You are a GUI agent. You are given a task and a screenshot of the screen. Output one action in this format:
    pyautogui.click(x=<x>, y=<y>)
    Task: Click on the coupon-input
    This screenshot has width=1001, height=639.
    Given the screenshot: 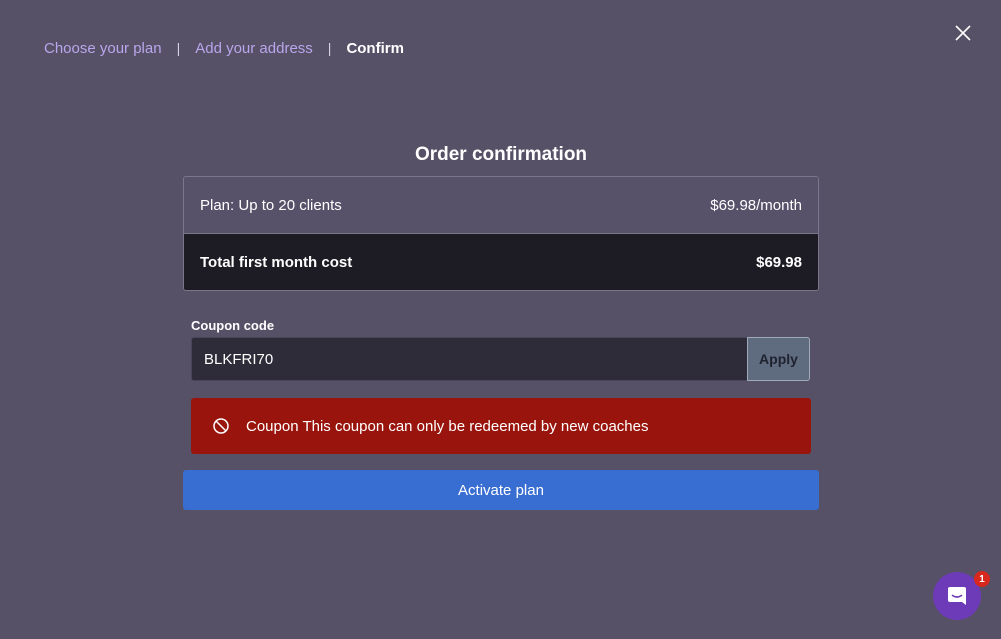 What is the action you would take?
    pyautogui.click(x=469, y=359)
    